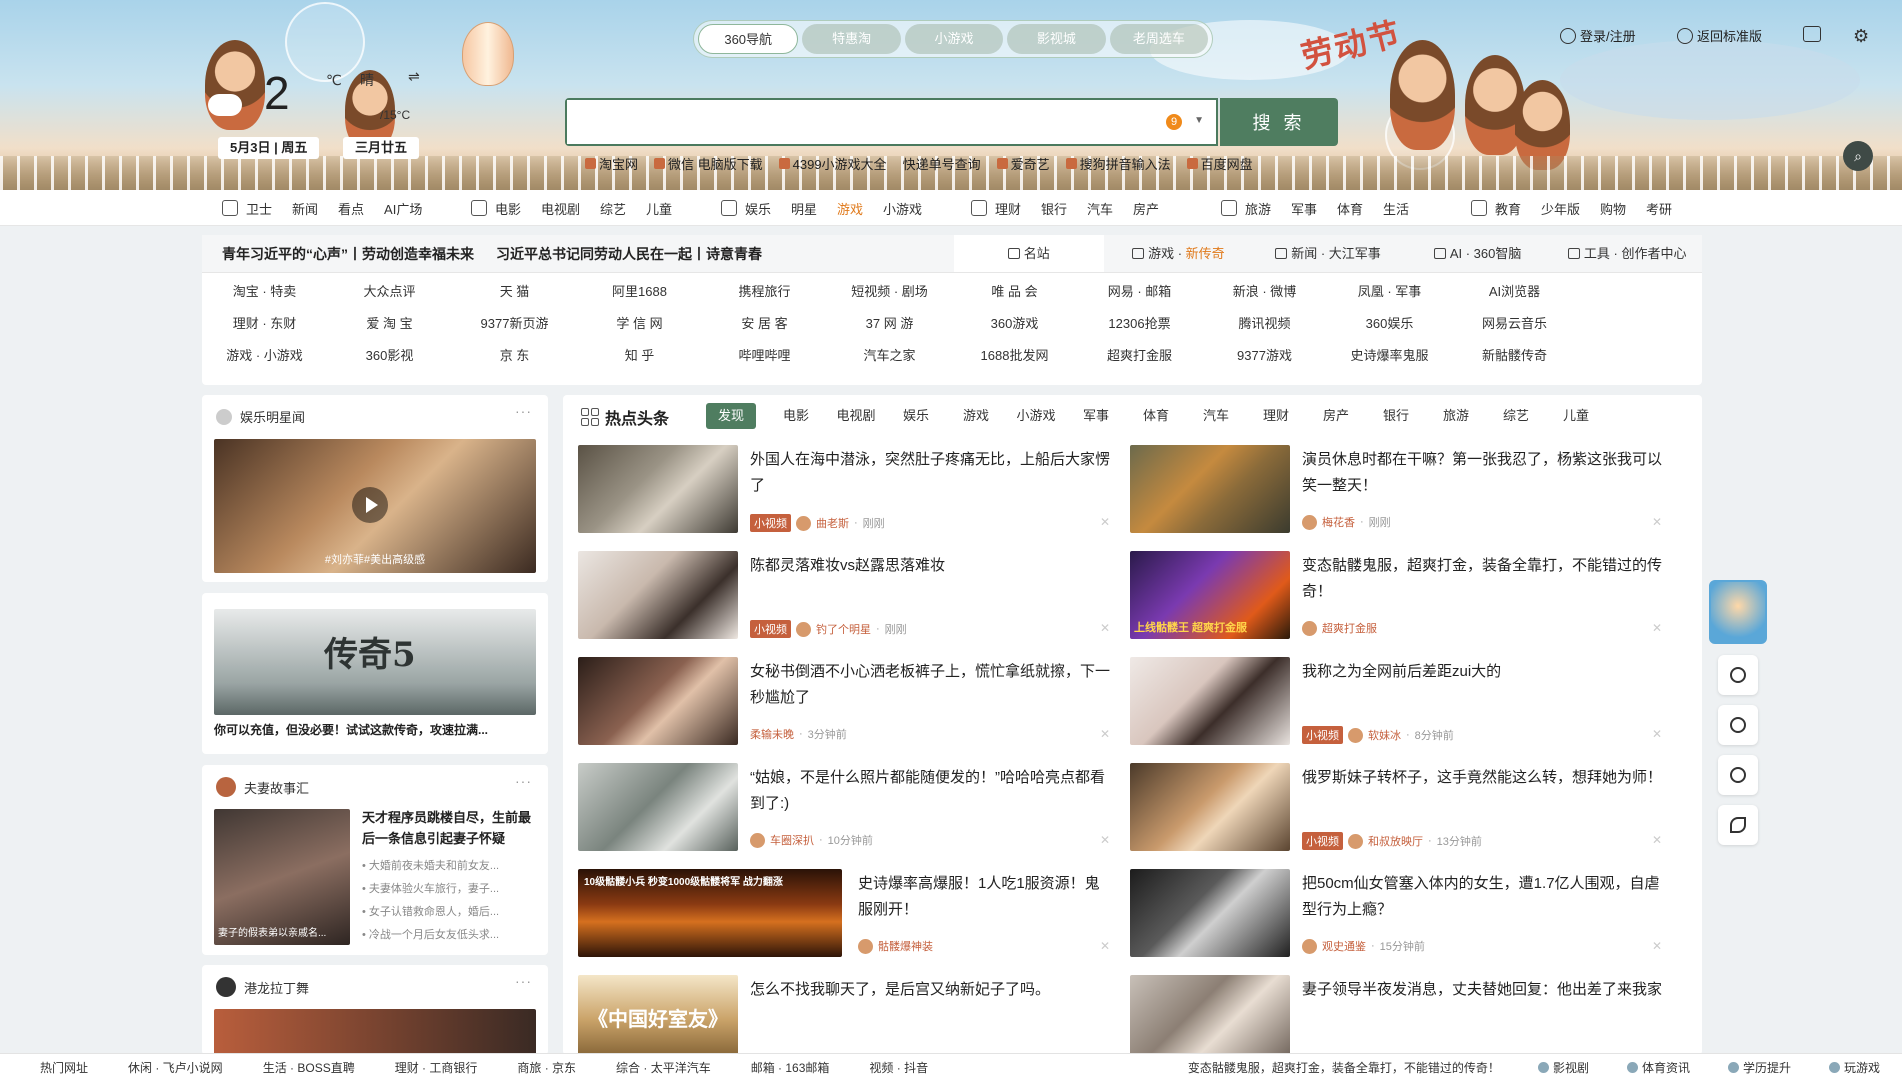 Image resolution: width=1902 pixels, height=1080 pixels. Describe the element at coordinates (305, 208) in the screenshot. I see `category-link: 新闻` at that location.